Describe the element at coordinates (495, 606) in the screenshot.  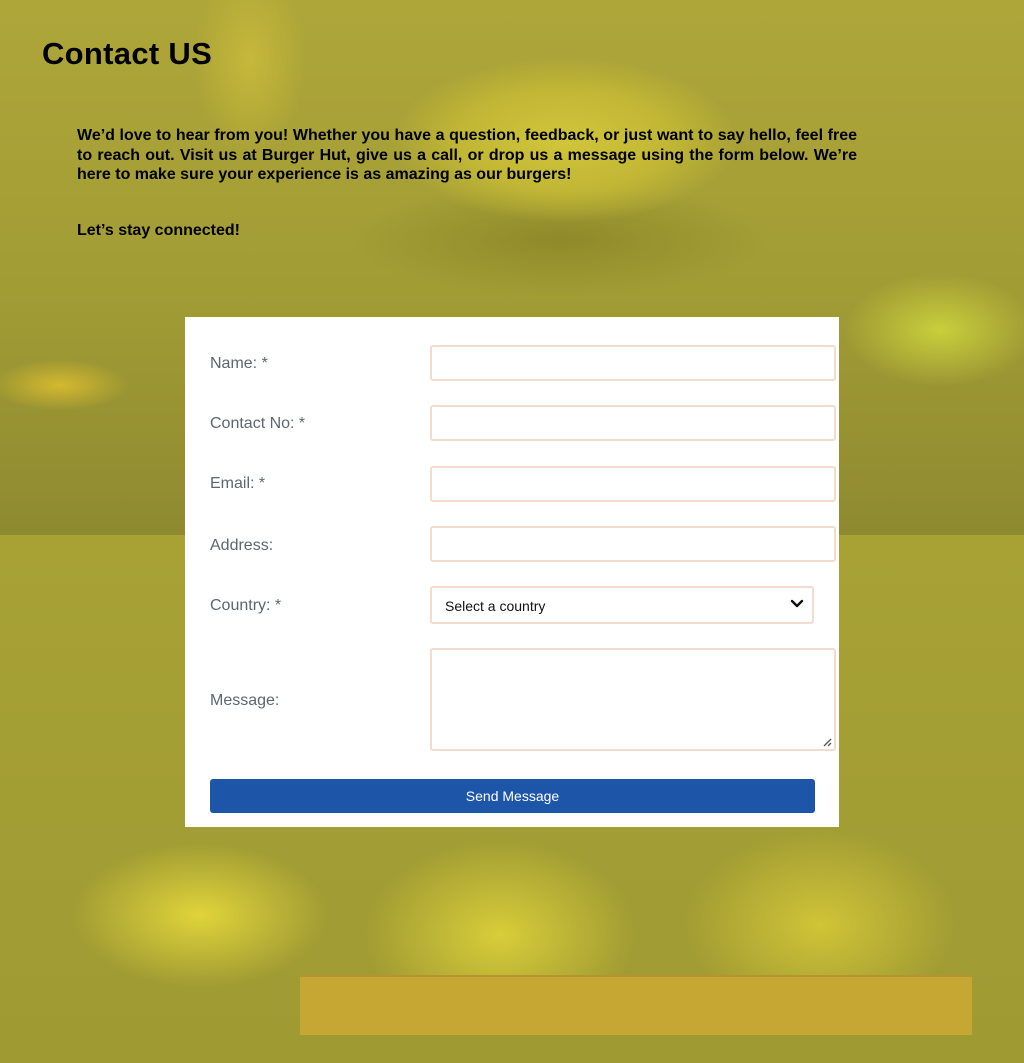
I see `country-selected-value: Select a country` at that location.